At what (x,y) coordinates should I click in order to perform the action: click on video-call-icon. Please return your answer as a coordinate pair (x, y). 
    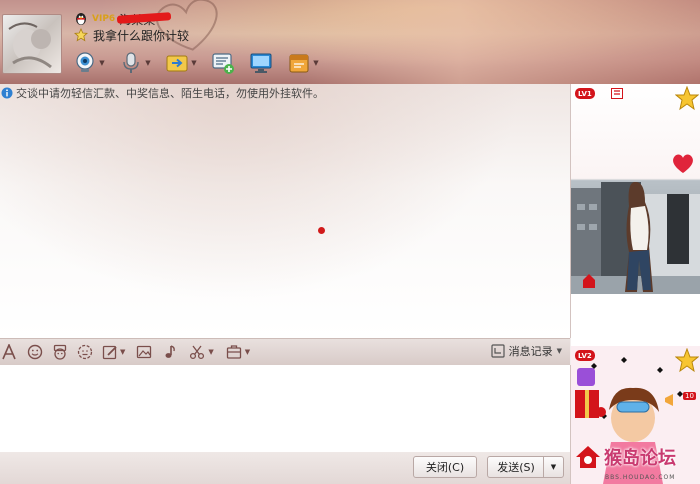
    Looking at the image, I should click on (85, 63).